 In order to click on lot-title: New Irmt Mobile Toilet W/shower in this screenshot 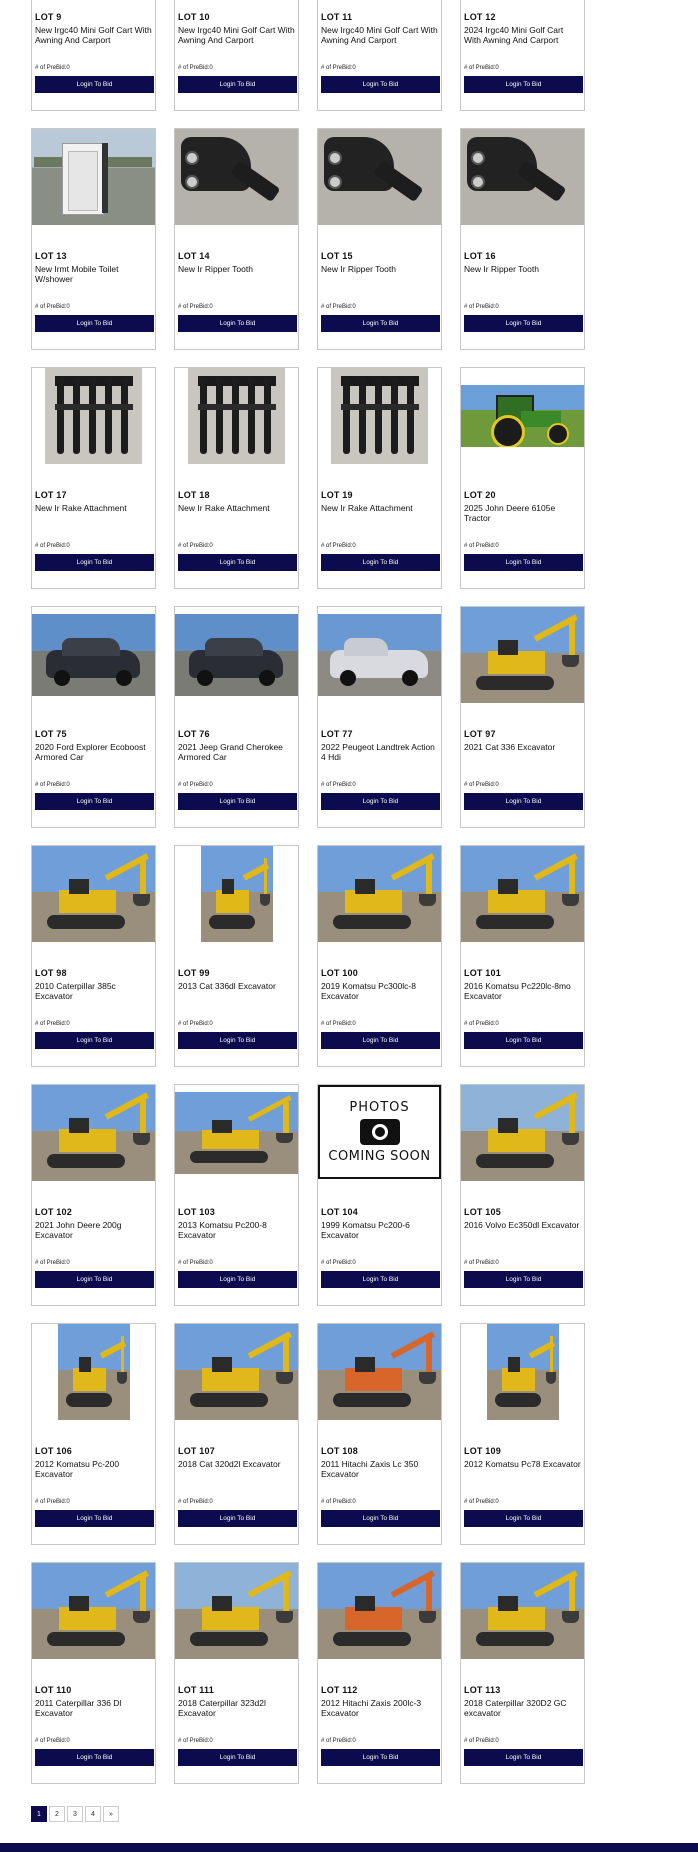, I will do `click(94, 274)`.